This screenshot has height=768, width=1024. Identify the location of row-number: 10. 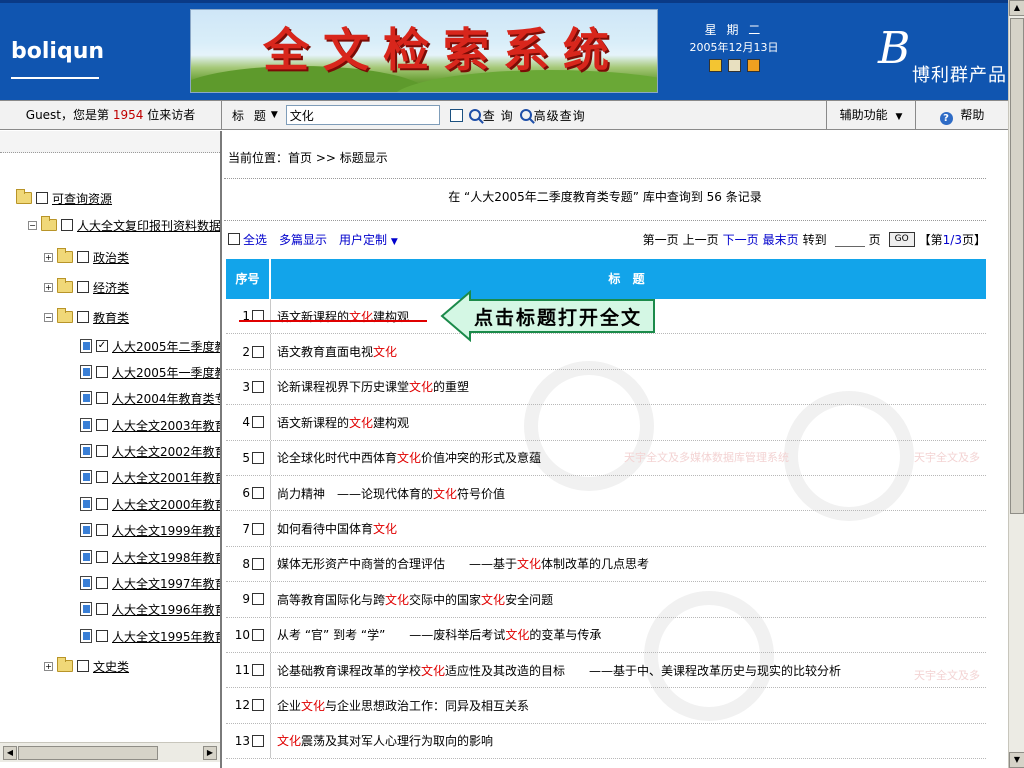
(242, 634).